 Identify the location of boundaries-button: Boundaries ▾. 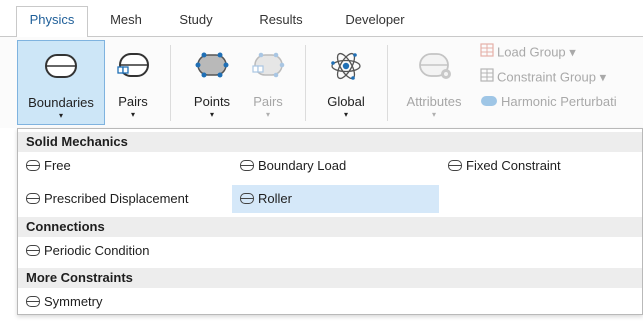
(61, 82).